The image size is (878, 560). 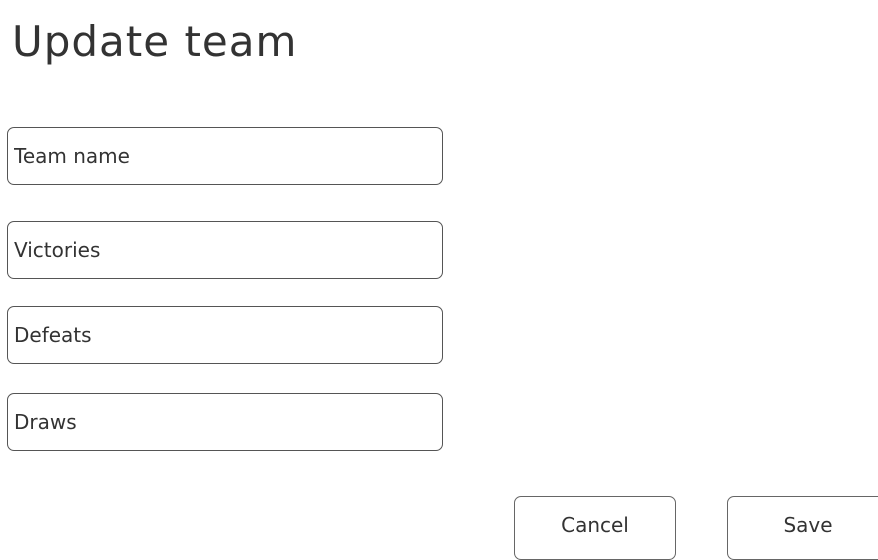 I want to click on defeats-input, so click(x=225, y=335).